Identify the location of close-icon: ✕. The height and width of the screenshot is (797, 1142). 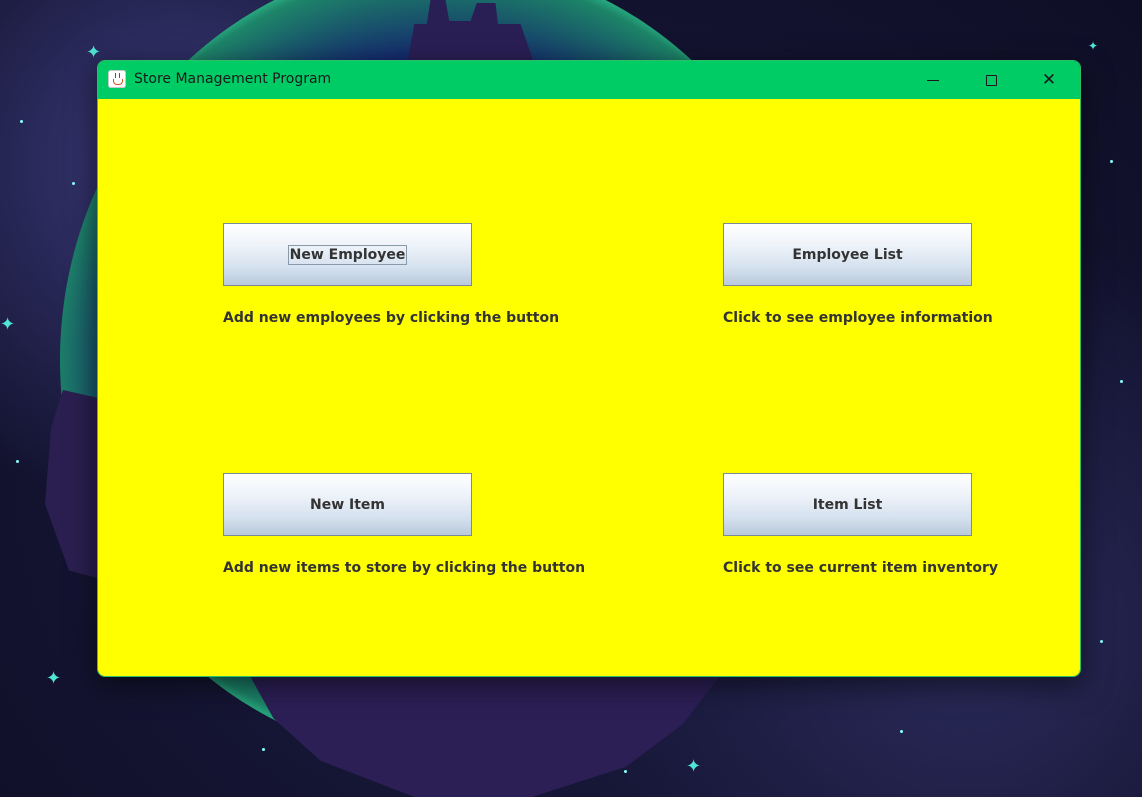
(1049, 80).